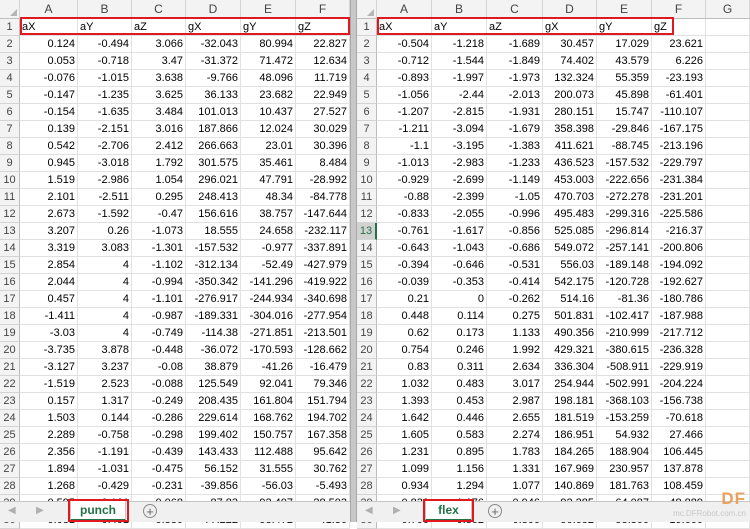  What do you see at coordinates (624, 435) in the screenshot?
I see `table-cell: 54.932` at bounding box center [624, 435].